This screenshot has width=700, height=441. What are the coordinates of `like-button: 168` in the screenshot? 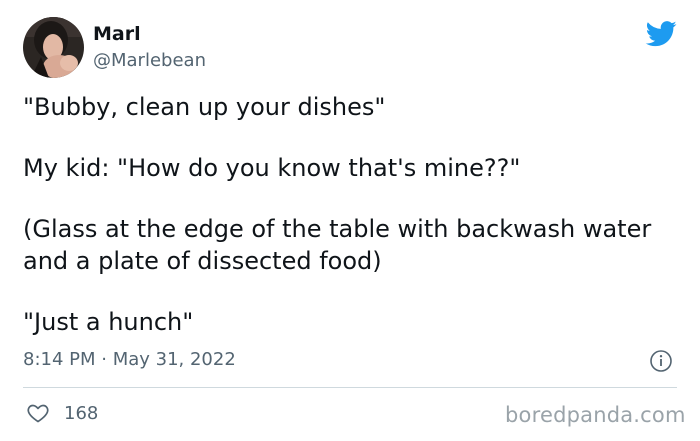 It's located at (62, 413).